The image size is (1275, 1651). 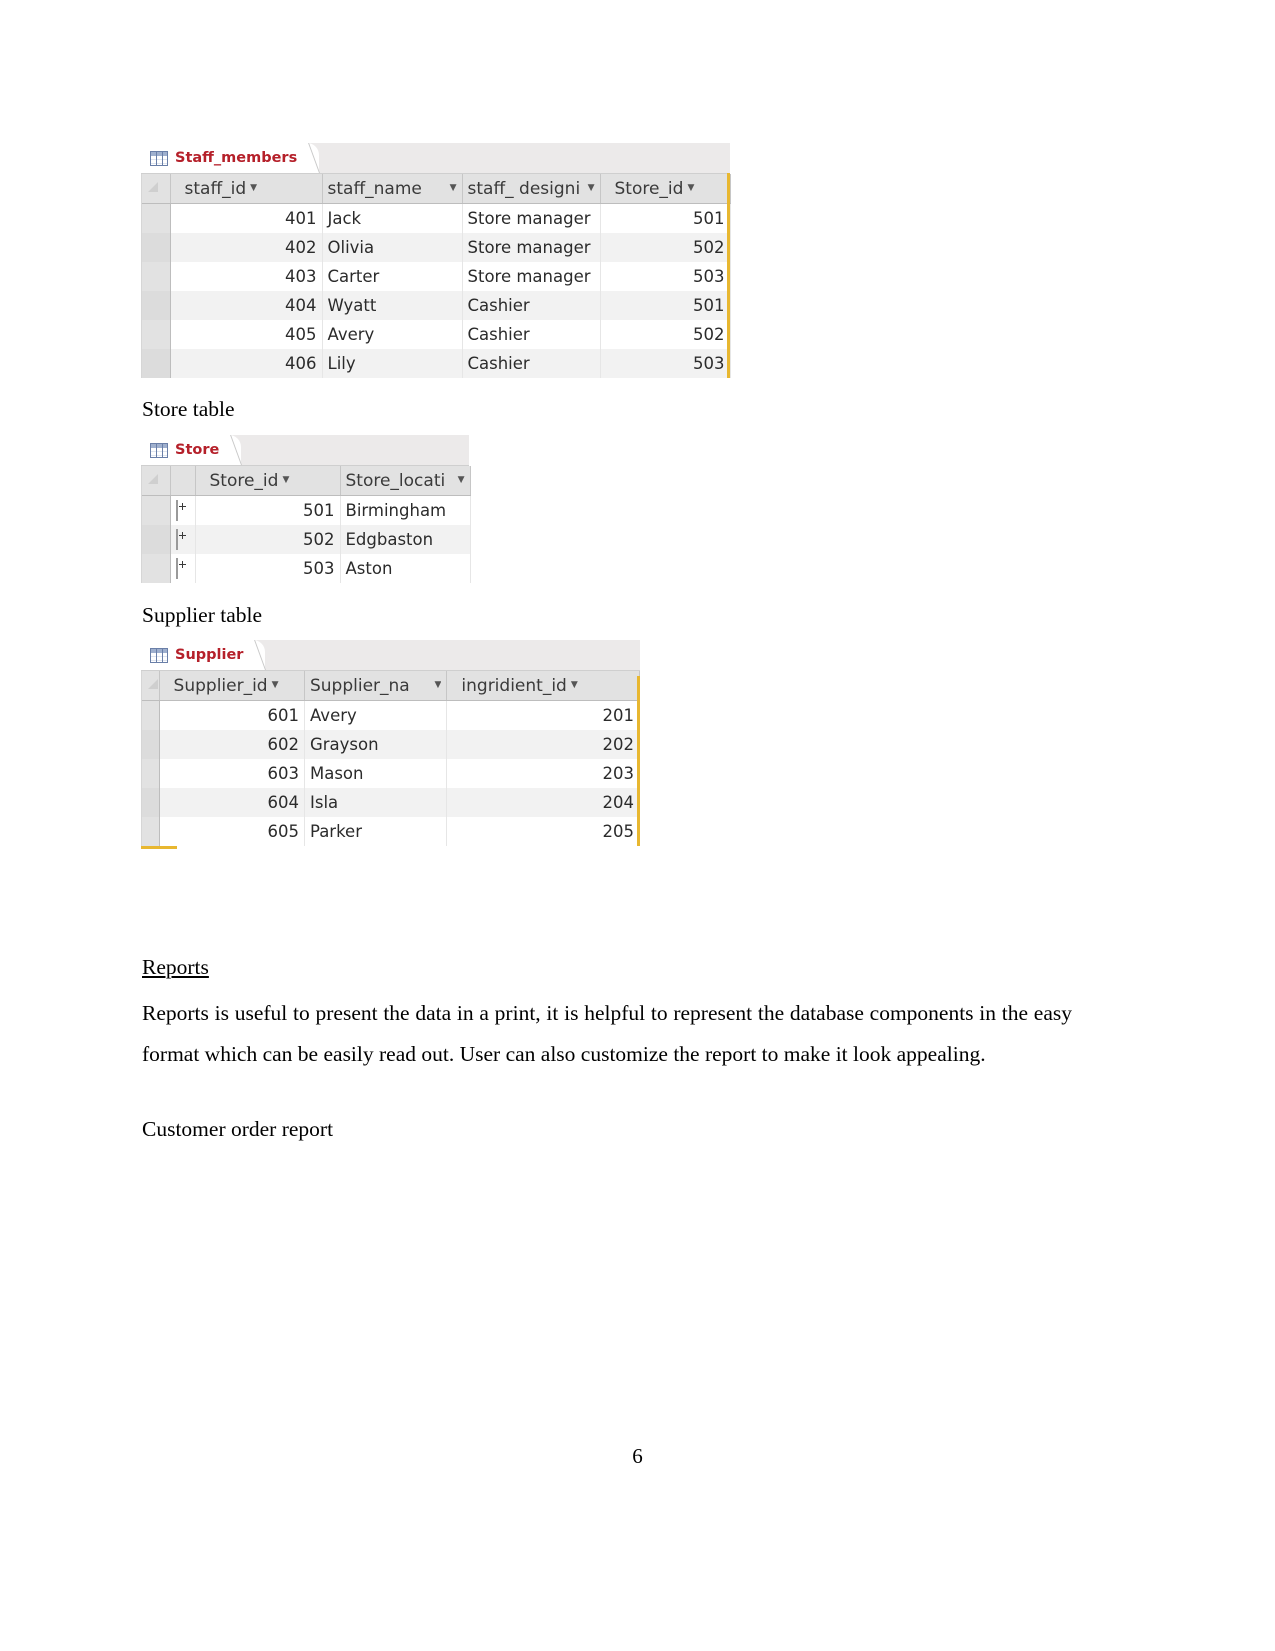 I want to click on table-row: 601 Avery 201, so click(x=391, y=715).